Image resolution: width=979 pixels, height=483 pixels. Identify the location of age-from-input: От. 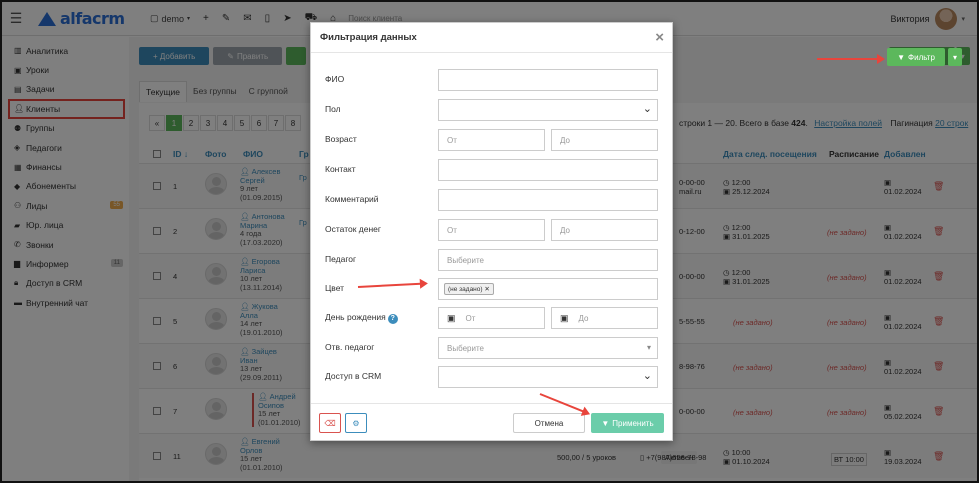
(491, 140).